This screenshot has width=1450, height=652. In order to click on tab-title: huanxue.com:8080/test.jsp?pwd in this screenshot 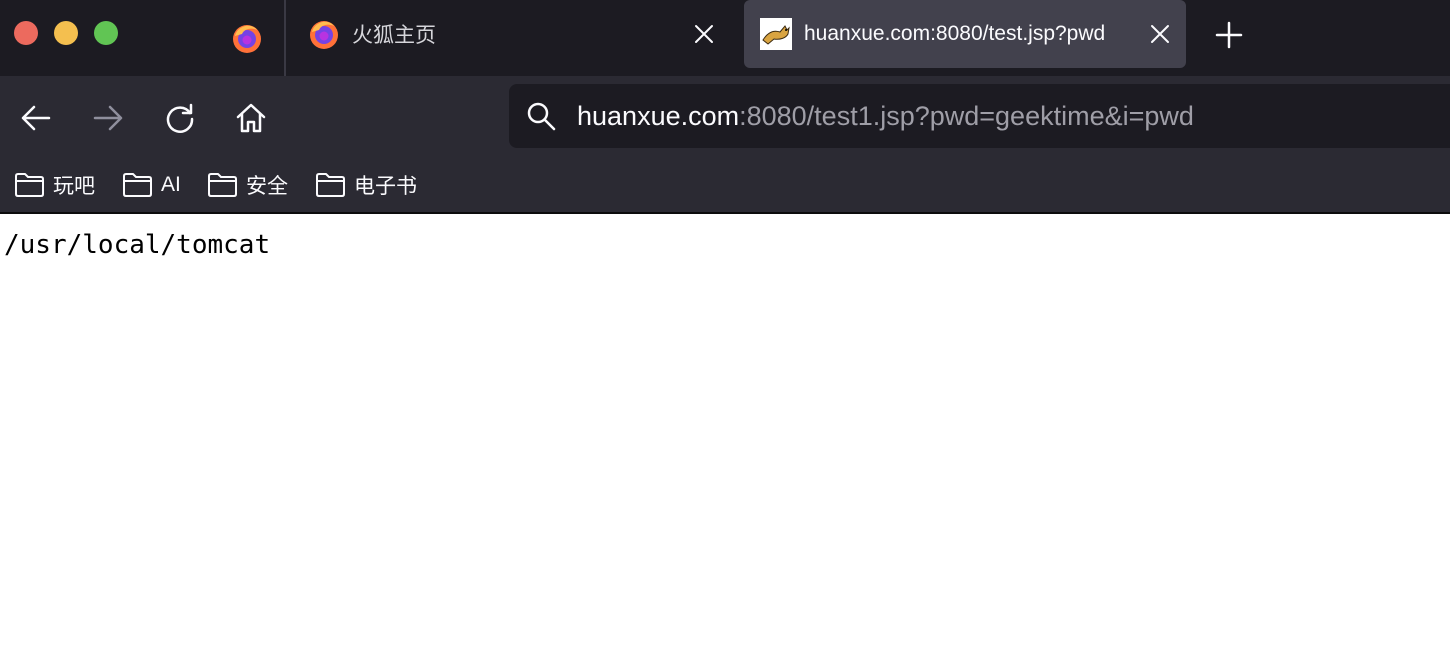, I will do `click(955, 33)`.